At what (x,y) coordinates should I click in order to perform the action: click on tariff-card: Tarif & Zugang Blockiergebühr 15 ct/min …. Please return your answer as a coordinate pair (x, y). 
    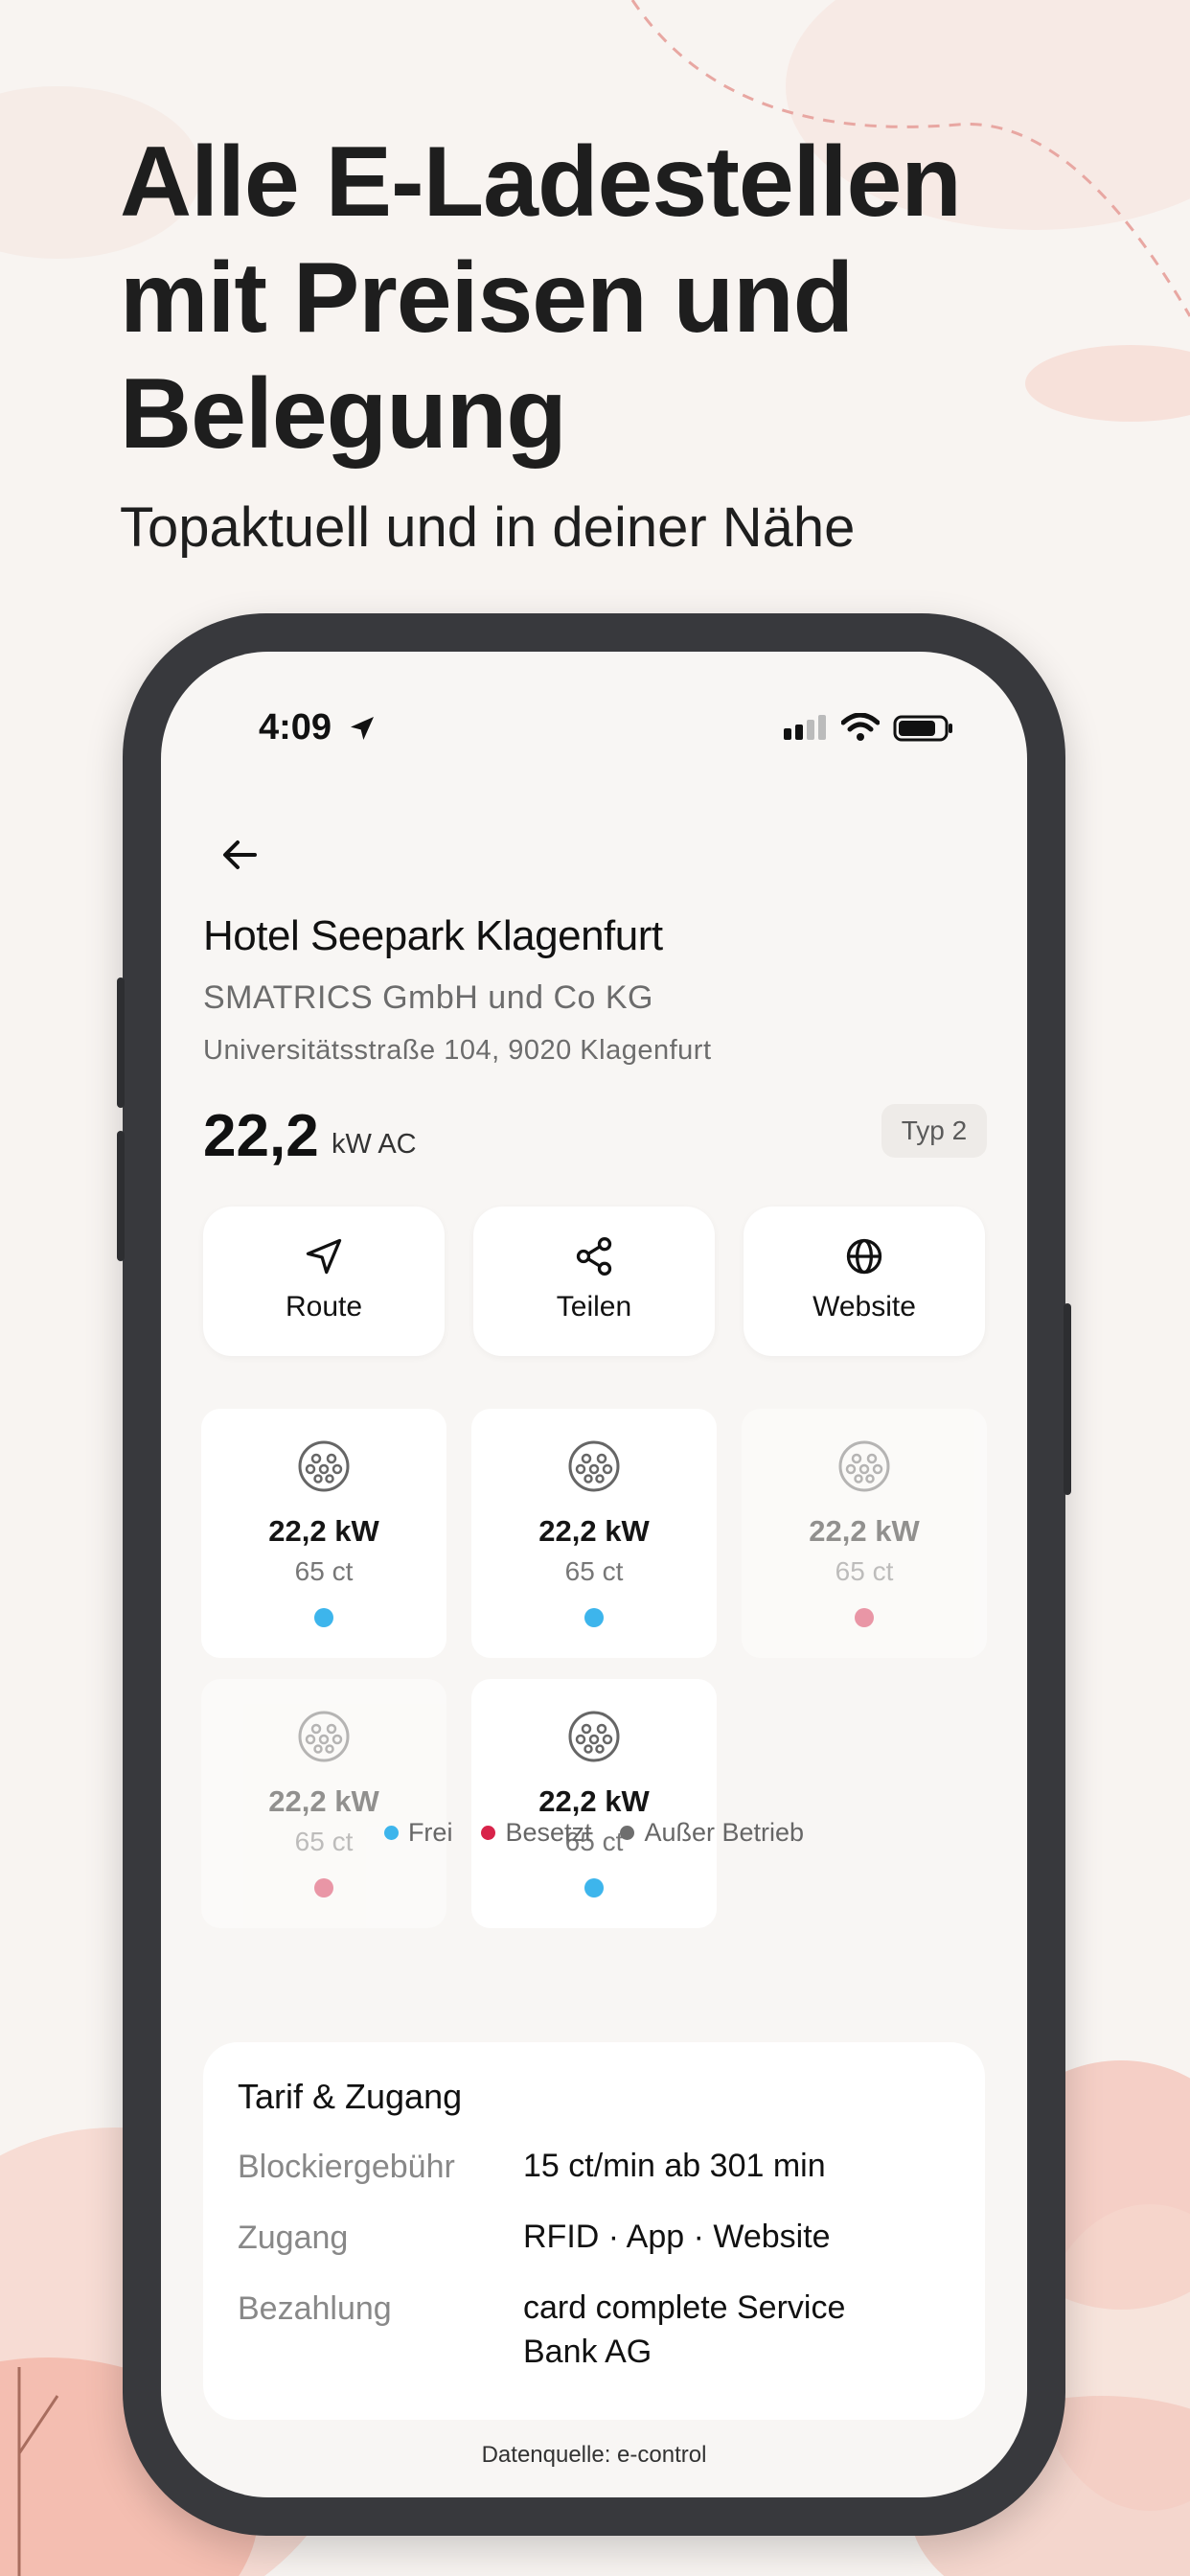
    Looking at the image, I should click on (594, 2231).